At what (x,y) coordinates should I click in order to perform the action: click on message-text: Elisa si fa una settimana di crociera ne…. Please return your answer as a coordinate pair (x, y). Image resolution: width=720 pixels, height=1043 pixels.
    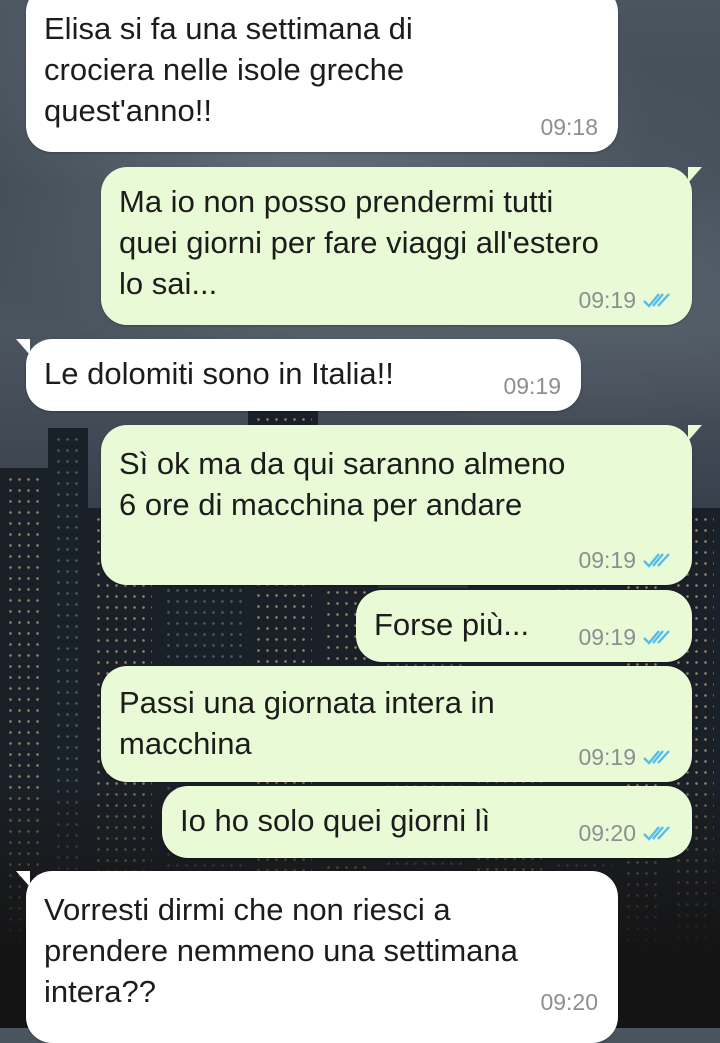
    Looking at the image, I should click on (228, 69).